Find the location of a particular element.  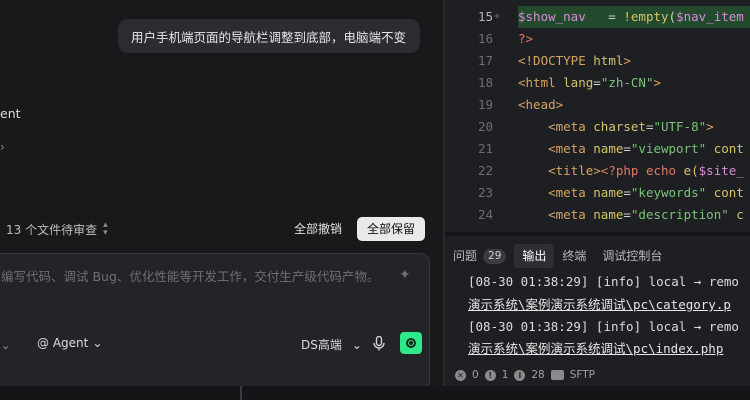

code-text: ?> is located at coordinates (525, 39).